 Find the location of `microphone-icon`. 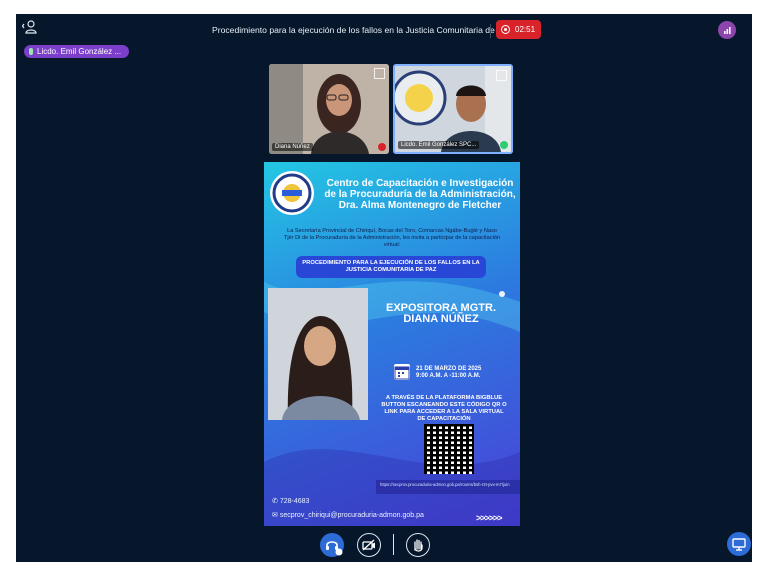

microphone-icon is located at coordinates (31, 51).